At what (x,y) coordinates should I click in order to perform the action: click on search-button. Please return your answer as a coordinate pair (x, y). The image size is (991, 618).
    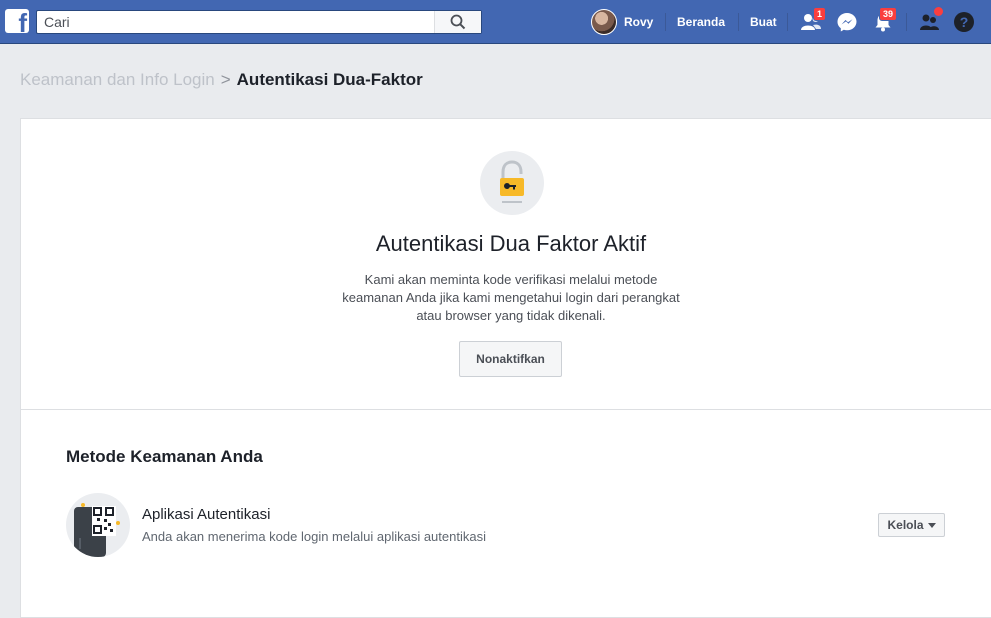
    Looking at the image, I should click on (457, 22).